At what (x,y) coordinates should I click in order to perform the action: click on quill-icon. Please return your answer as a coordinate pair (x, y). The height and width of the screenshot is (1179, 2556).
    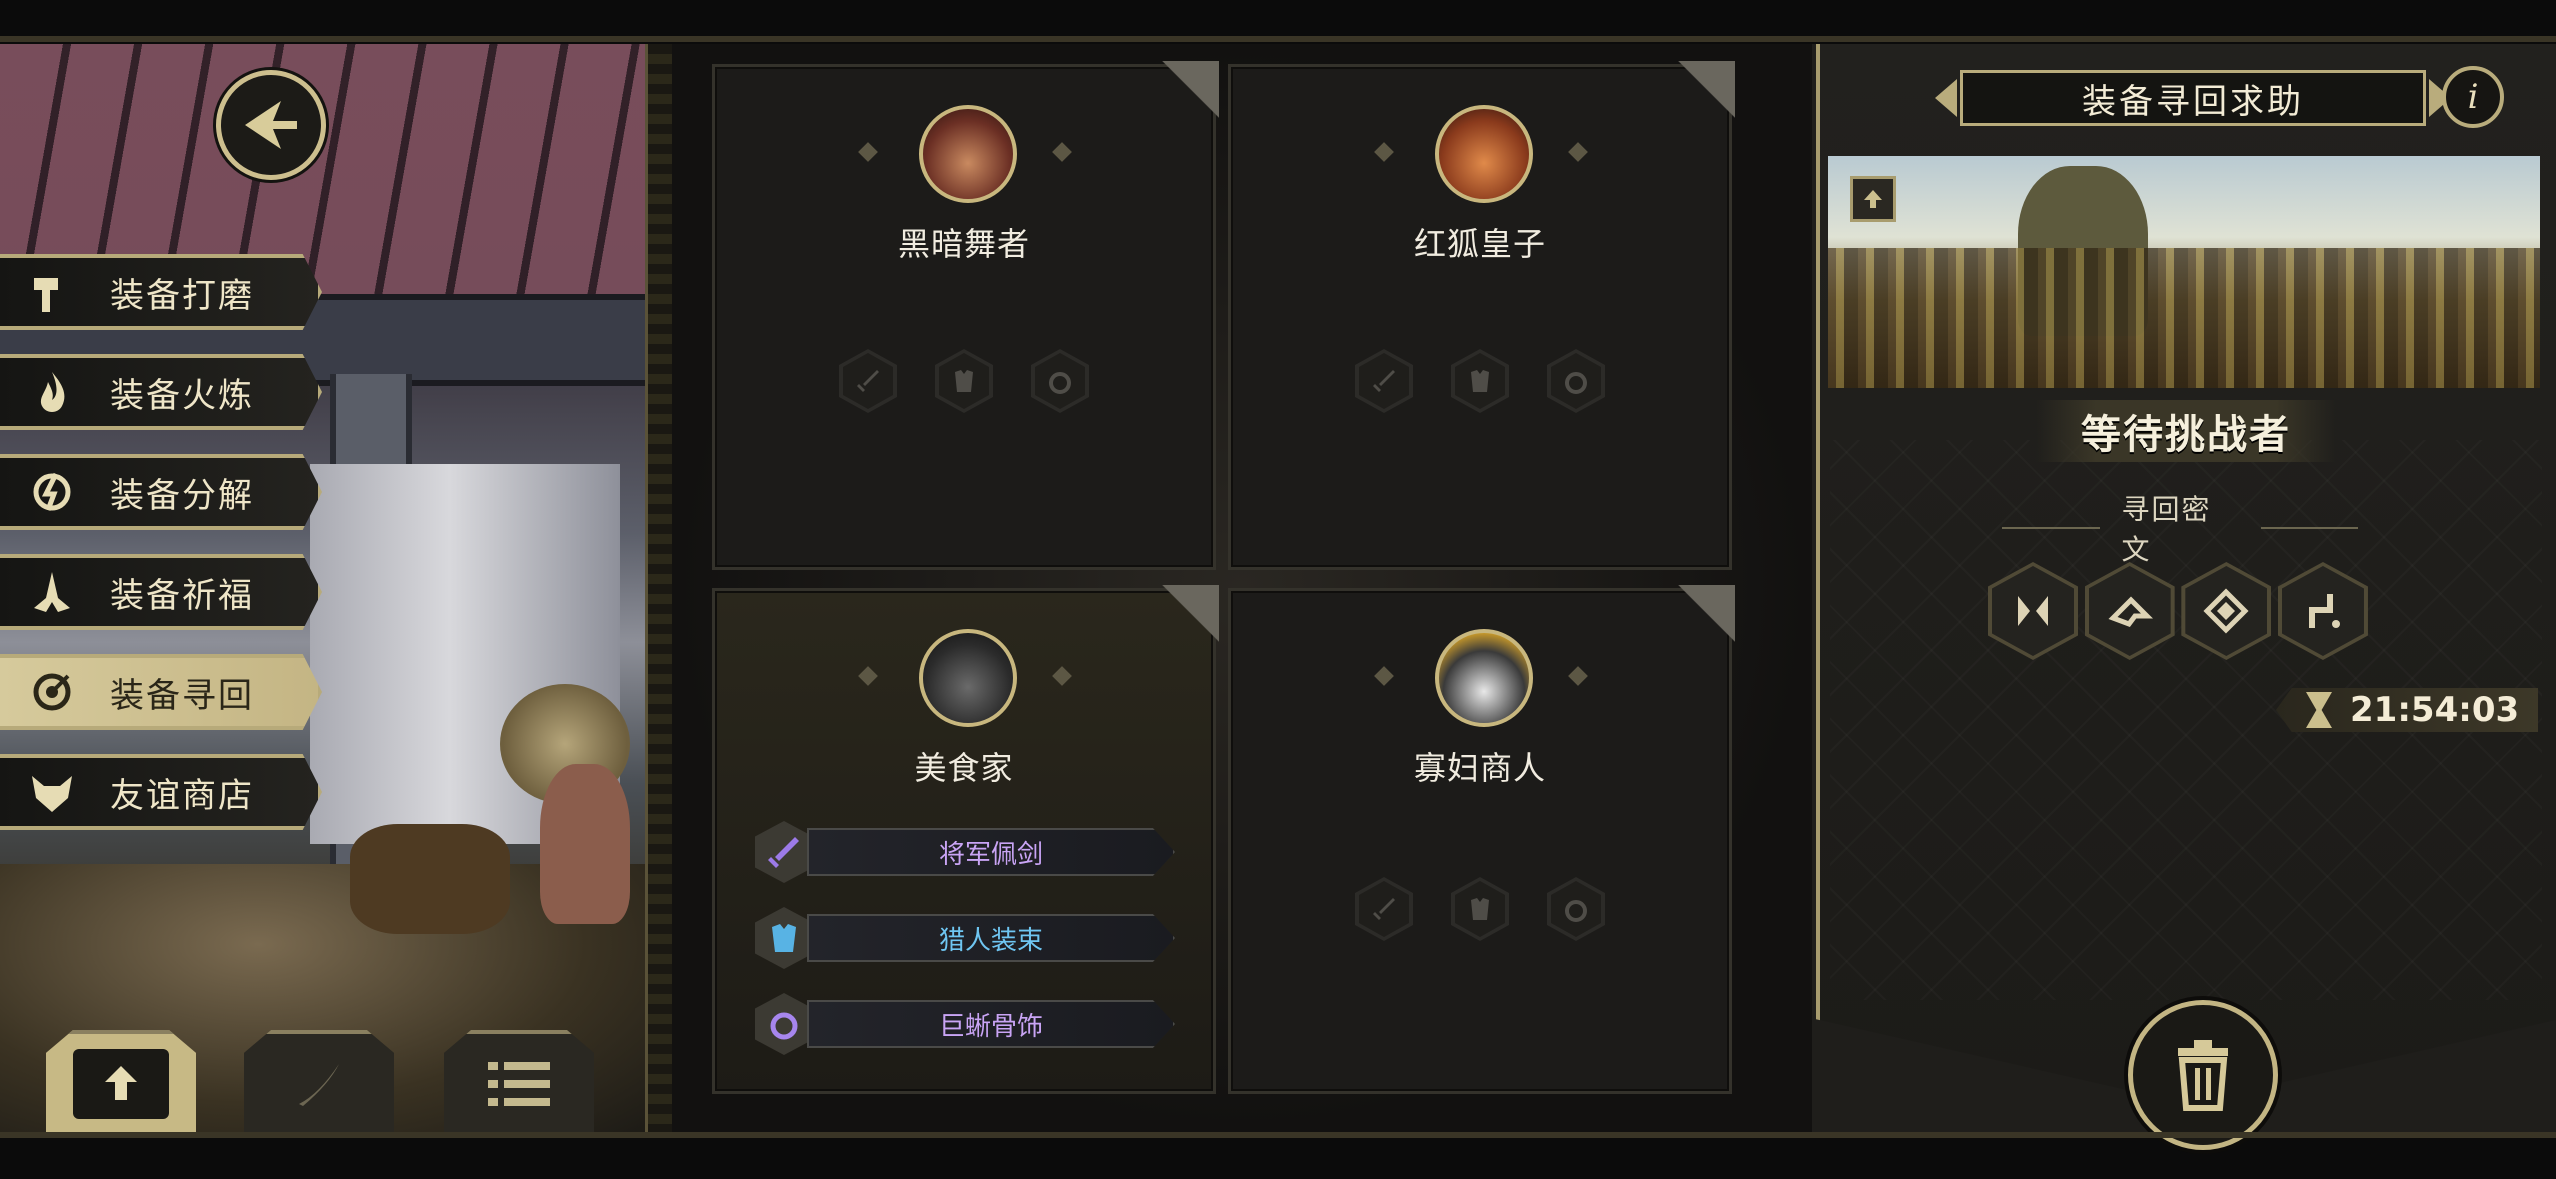
    Looking at the image, I should click on (319, 1085).